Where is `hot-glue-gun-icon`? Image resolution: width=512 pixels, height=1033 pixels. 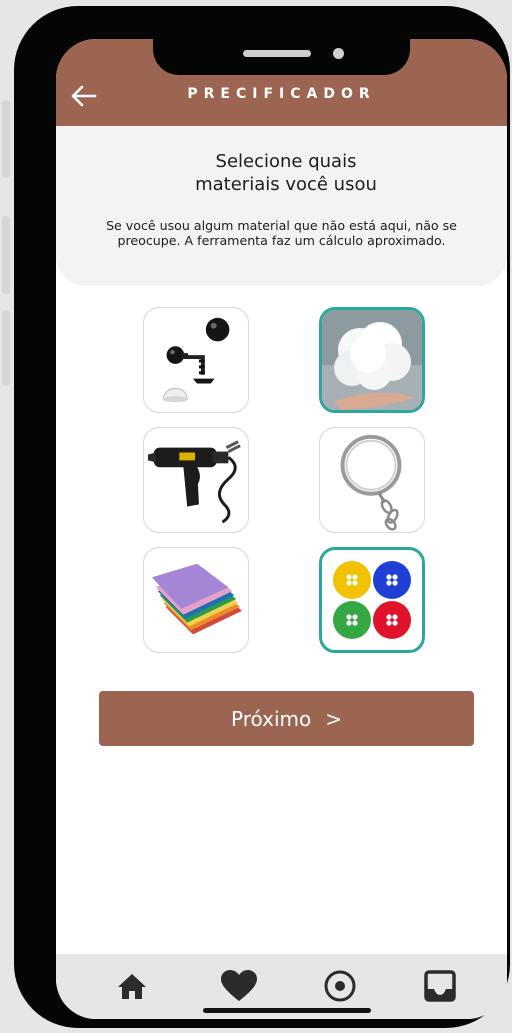 hot-glue-gun-icon is located at coordinates (194, 482).